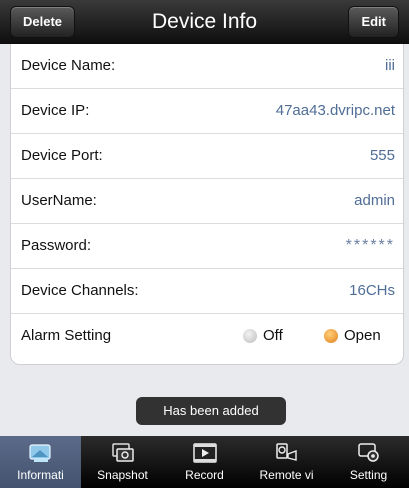 This screenshot has width=409, height=488. What do you see at coordinates (373, 22) in the screenshot?
I see `edit-button: Edit` at bounding box center [373, 22].